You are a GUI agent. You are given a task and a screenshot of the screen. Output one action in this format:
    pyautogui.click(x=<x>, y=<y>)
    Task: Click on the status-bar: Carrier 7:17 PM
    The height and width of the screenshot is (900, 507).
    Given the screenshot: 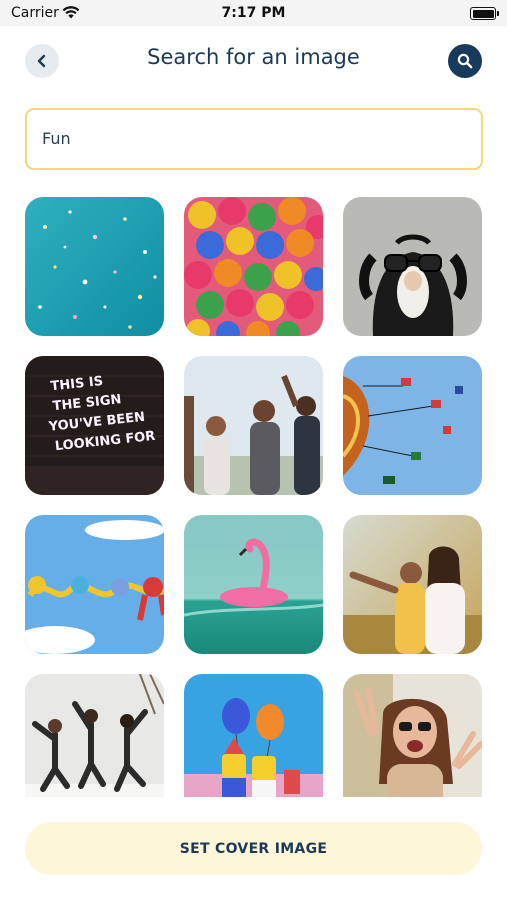 What is the action you would take?
    pyautogui.click(x=253, y=13)
    